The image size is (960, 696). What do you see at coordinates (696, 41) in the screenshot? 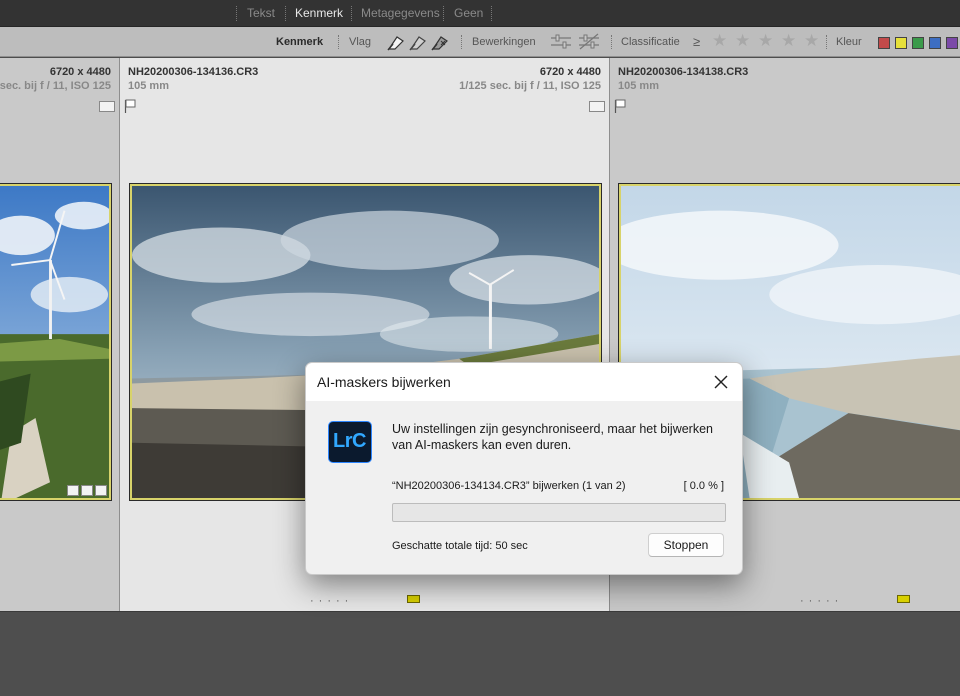
I see `rating-operator: ≥` at bounding box center [696, 41].